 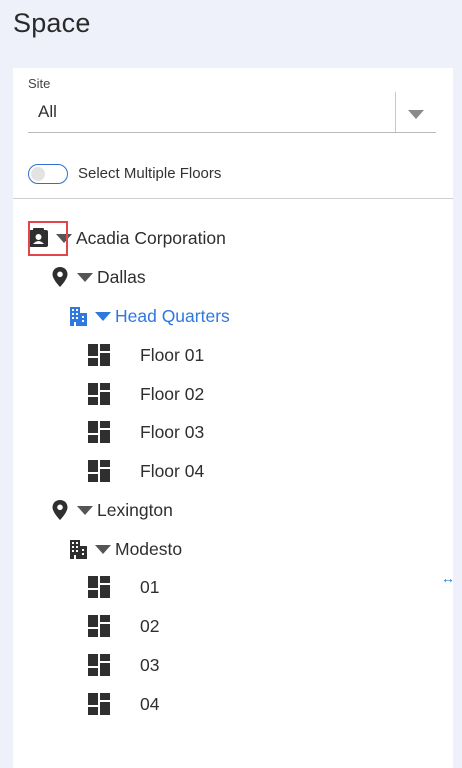 What do you see at coordinates (123, 704) in the screenshot?
I see `tree-node-floor: 04` at bounding box center [123, 704].